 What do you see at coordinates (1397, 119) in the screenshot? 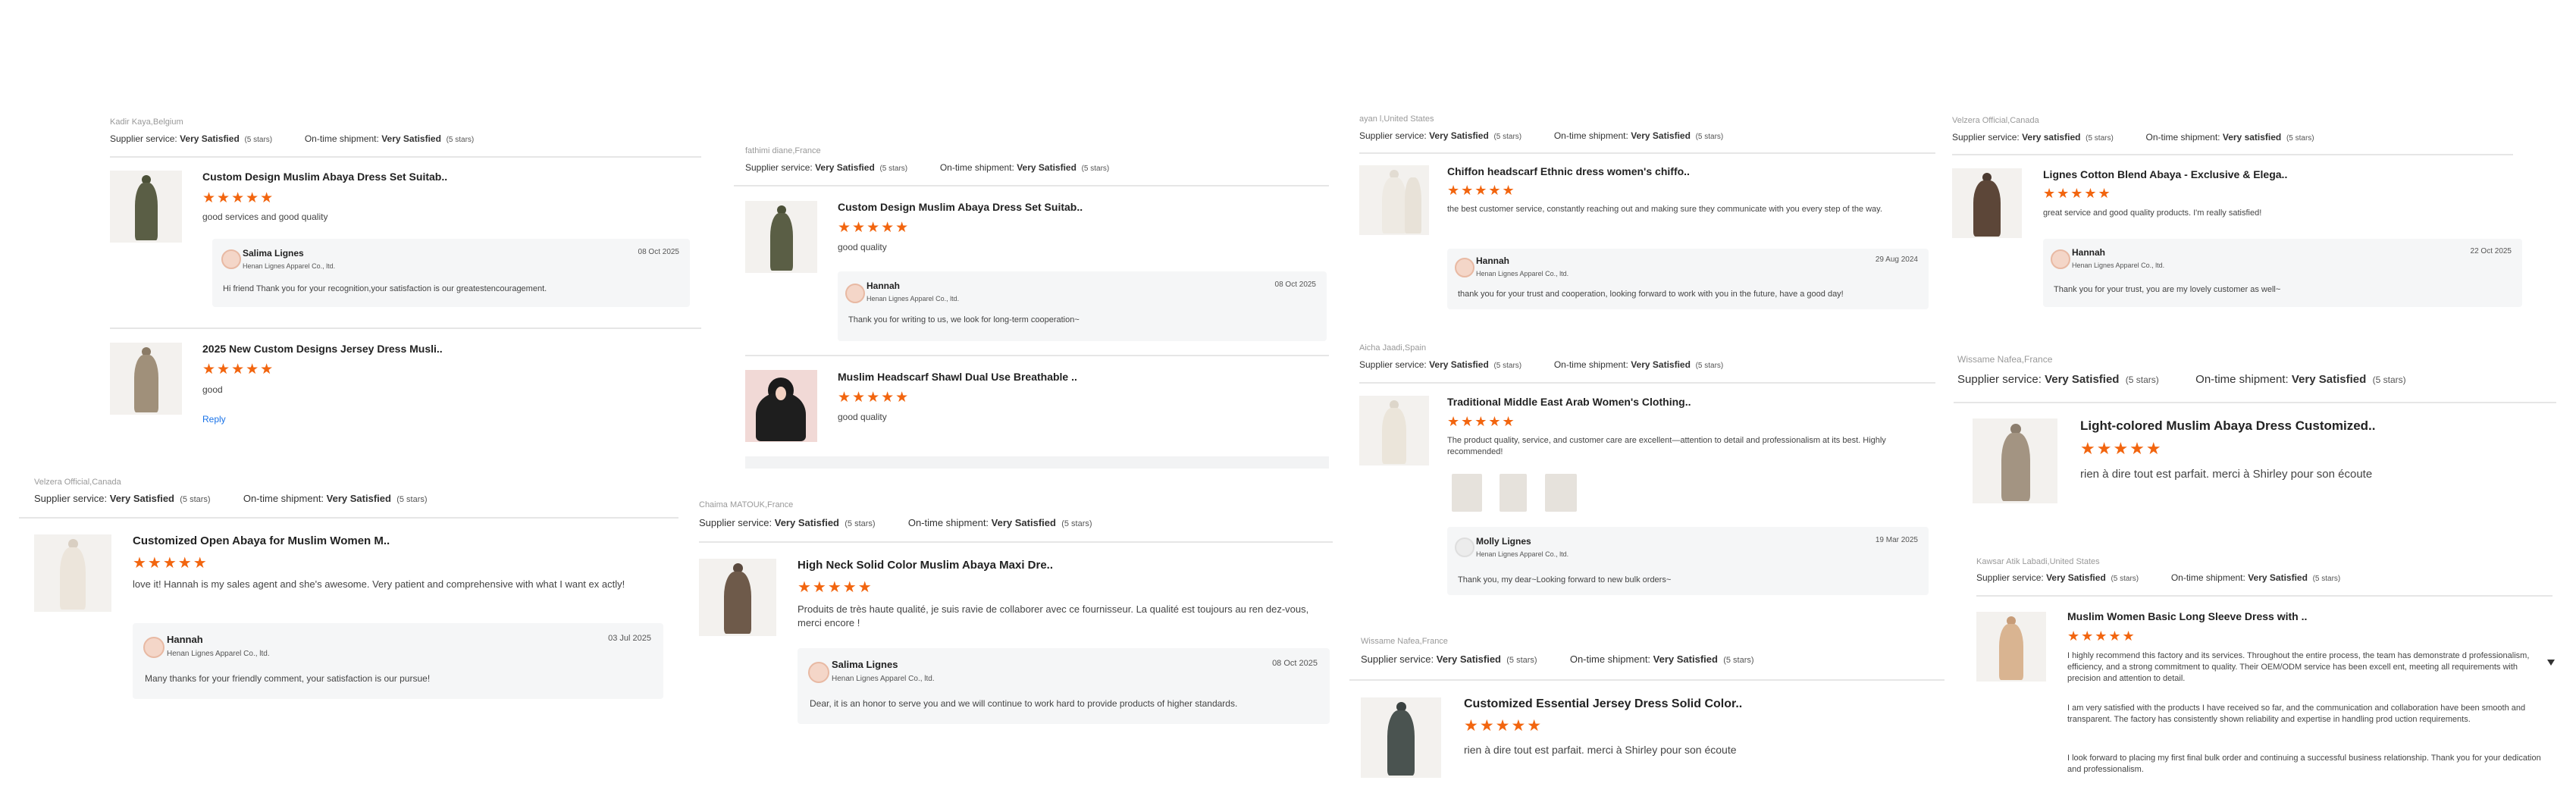
I see `reviewer-name: ayan l,United States` at bounding box center [1397, 119].